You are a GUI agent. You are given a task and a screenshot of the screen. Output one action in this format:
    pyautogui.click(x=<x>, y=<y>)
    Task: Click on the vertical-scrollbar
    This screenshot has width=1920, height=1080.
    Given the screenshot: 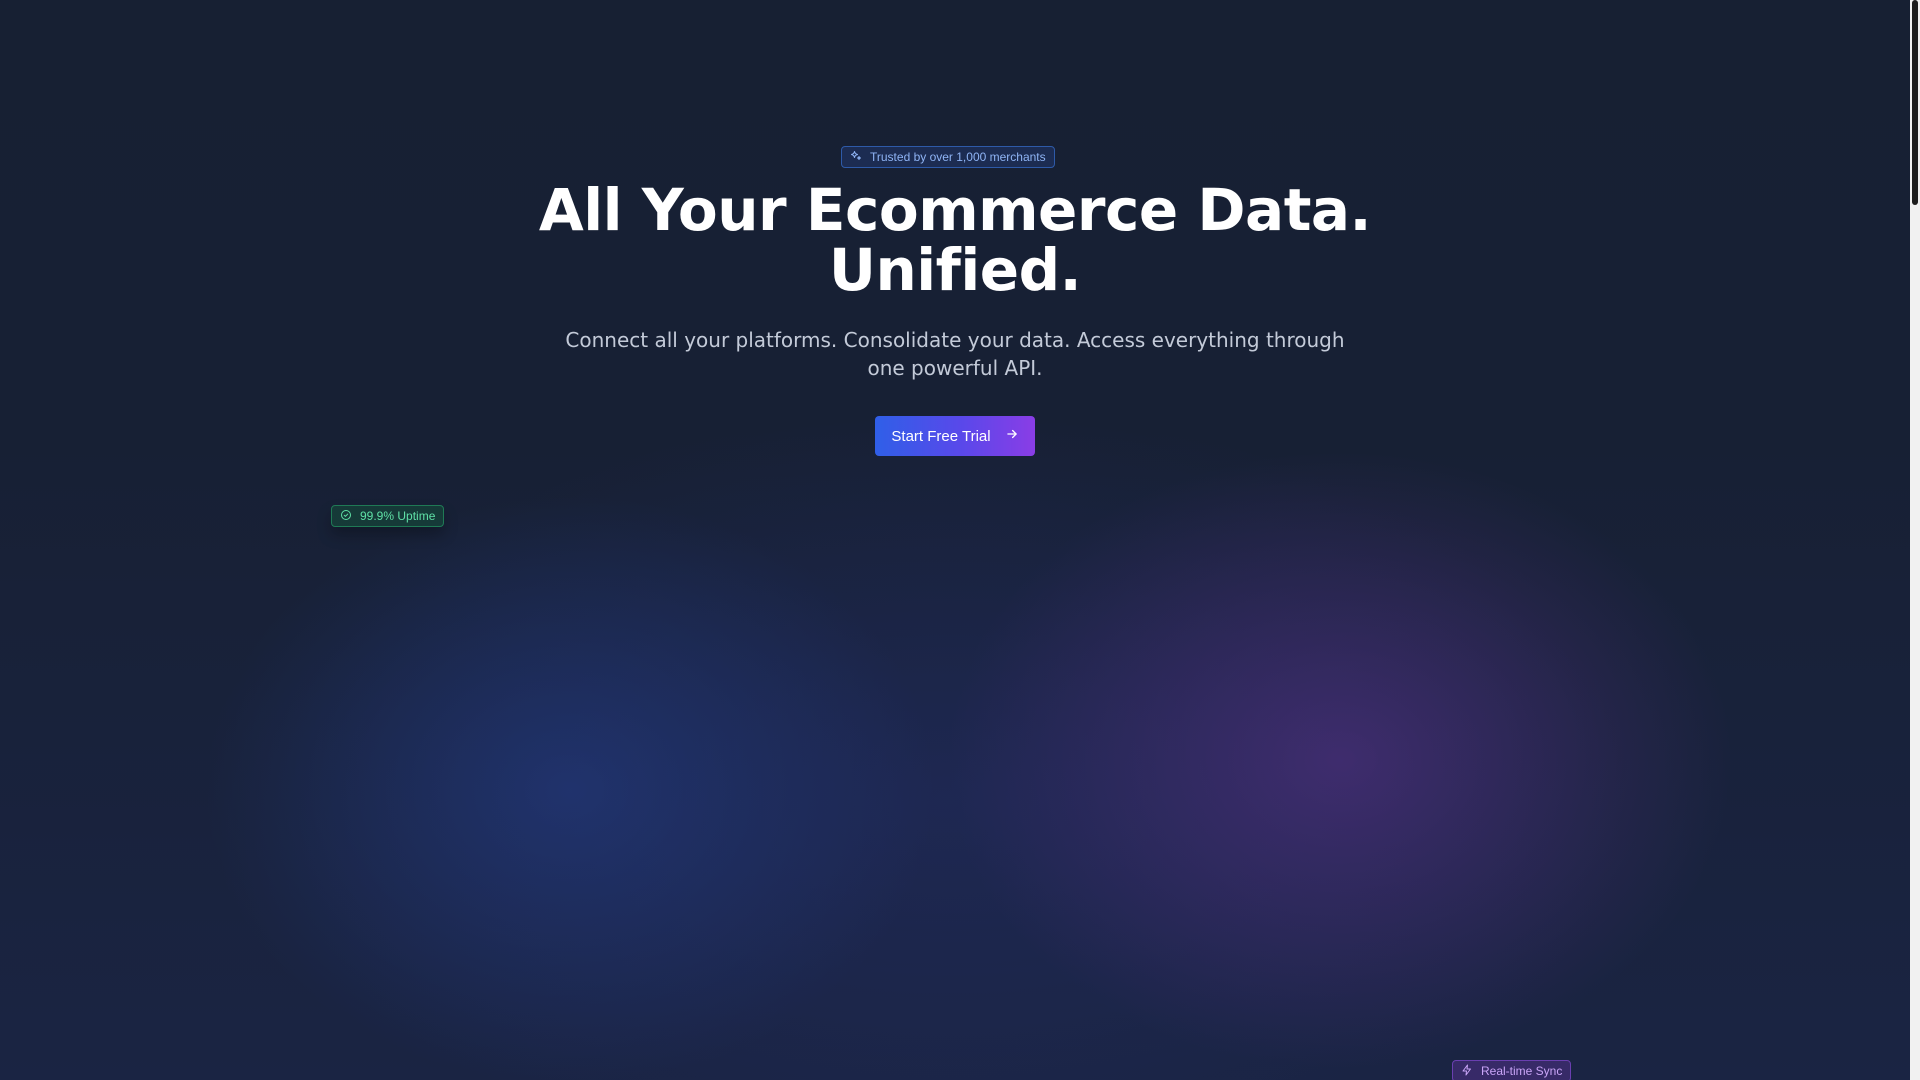 What is the action you would take?
    pyautogui.click(x=1915, y=540)
    